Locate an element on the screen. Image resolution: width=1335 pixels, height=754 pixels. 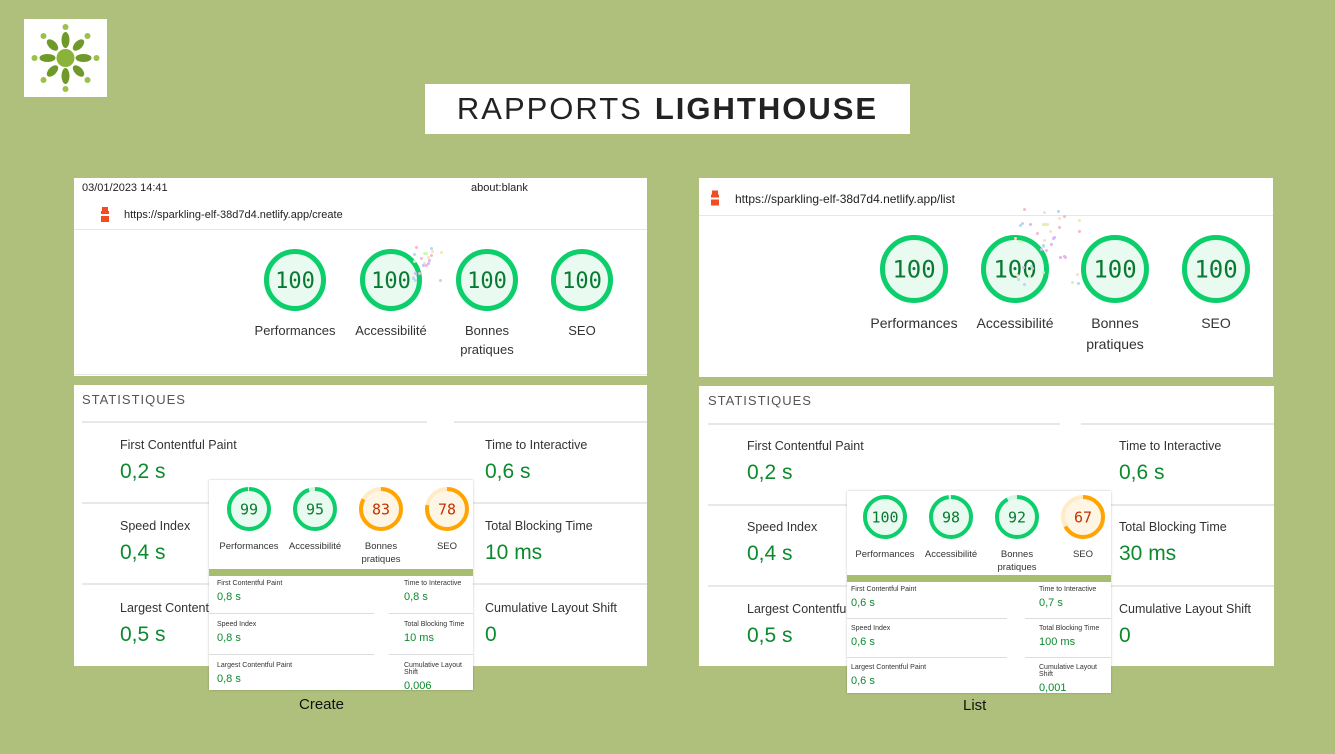
header-divider is located at coordinates (360, 229).